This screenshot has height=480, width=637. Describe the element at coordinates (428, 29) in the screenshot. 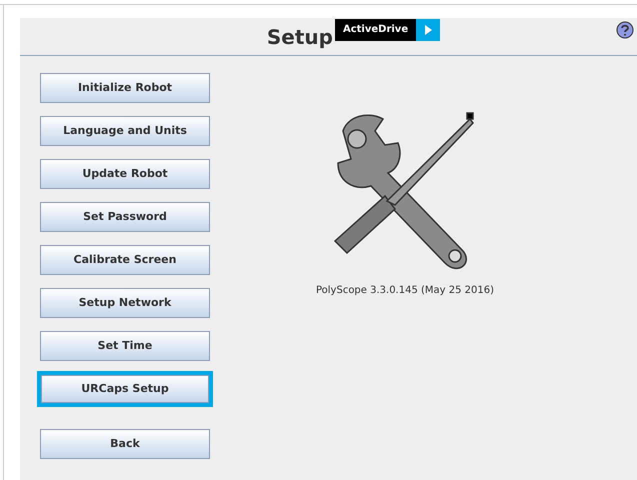

I see `play-icon` at that location.